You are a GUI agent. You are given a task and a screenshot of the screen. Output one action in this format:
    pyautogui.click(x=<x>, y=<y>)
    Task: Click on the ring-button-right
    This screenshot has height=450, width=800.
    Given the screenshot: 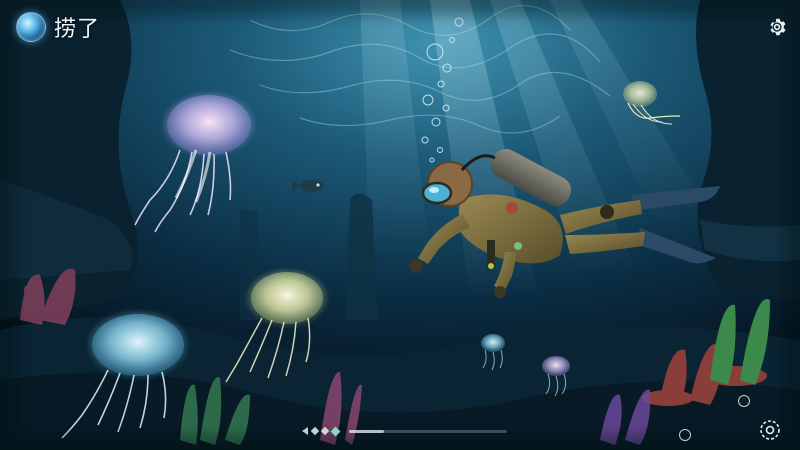 What is the action you would take?
    pyautogui.click(x=744, y=401)
    